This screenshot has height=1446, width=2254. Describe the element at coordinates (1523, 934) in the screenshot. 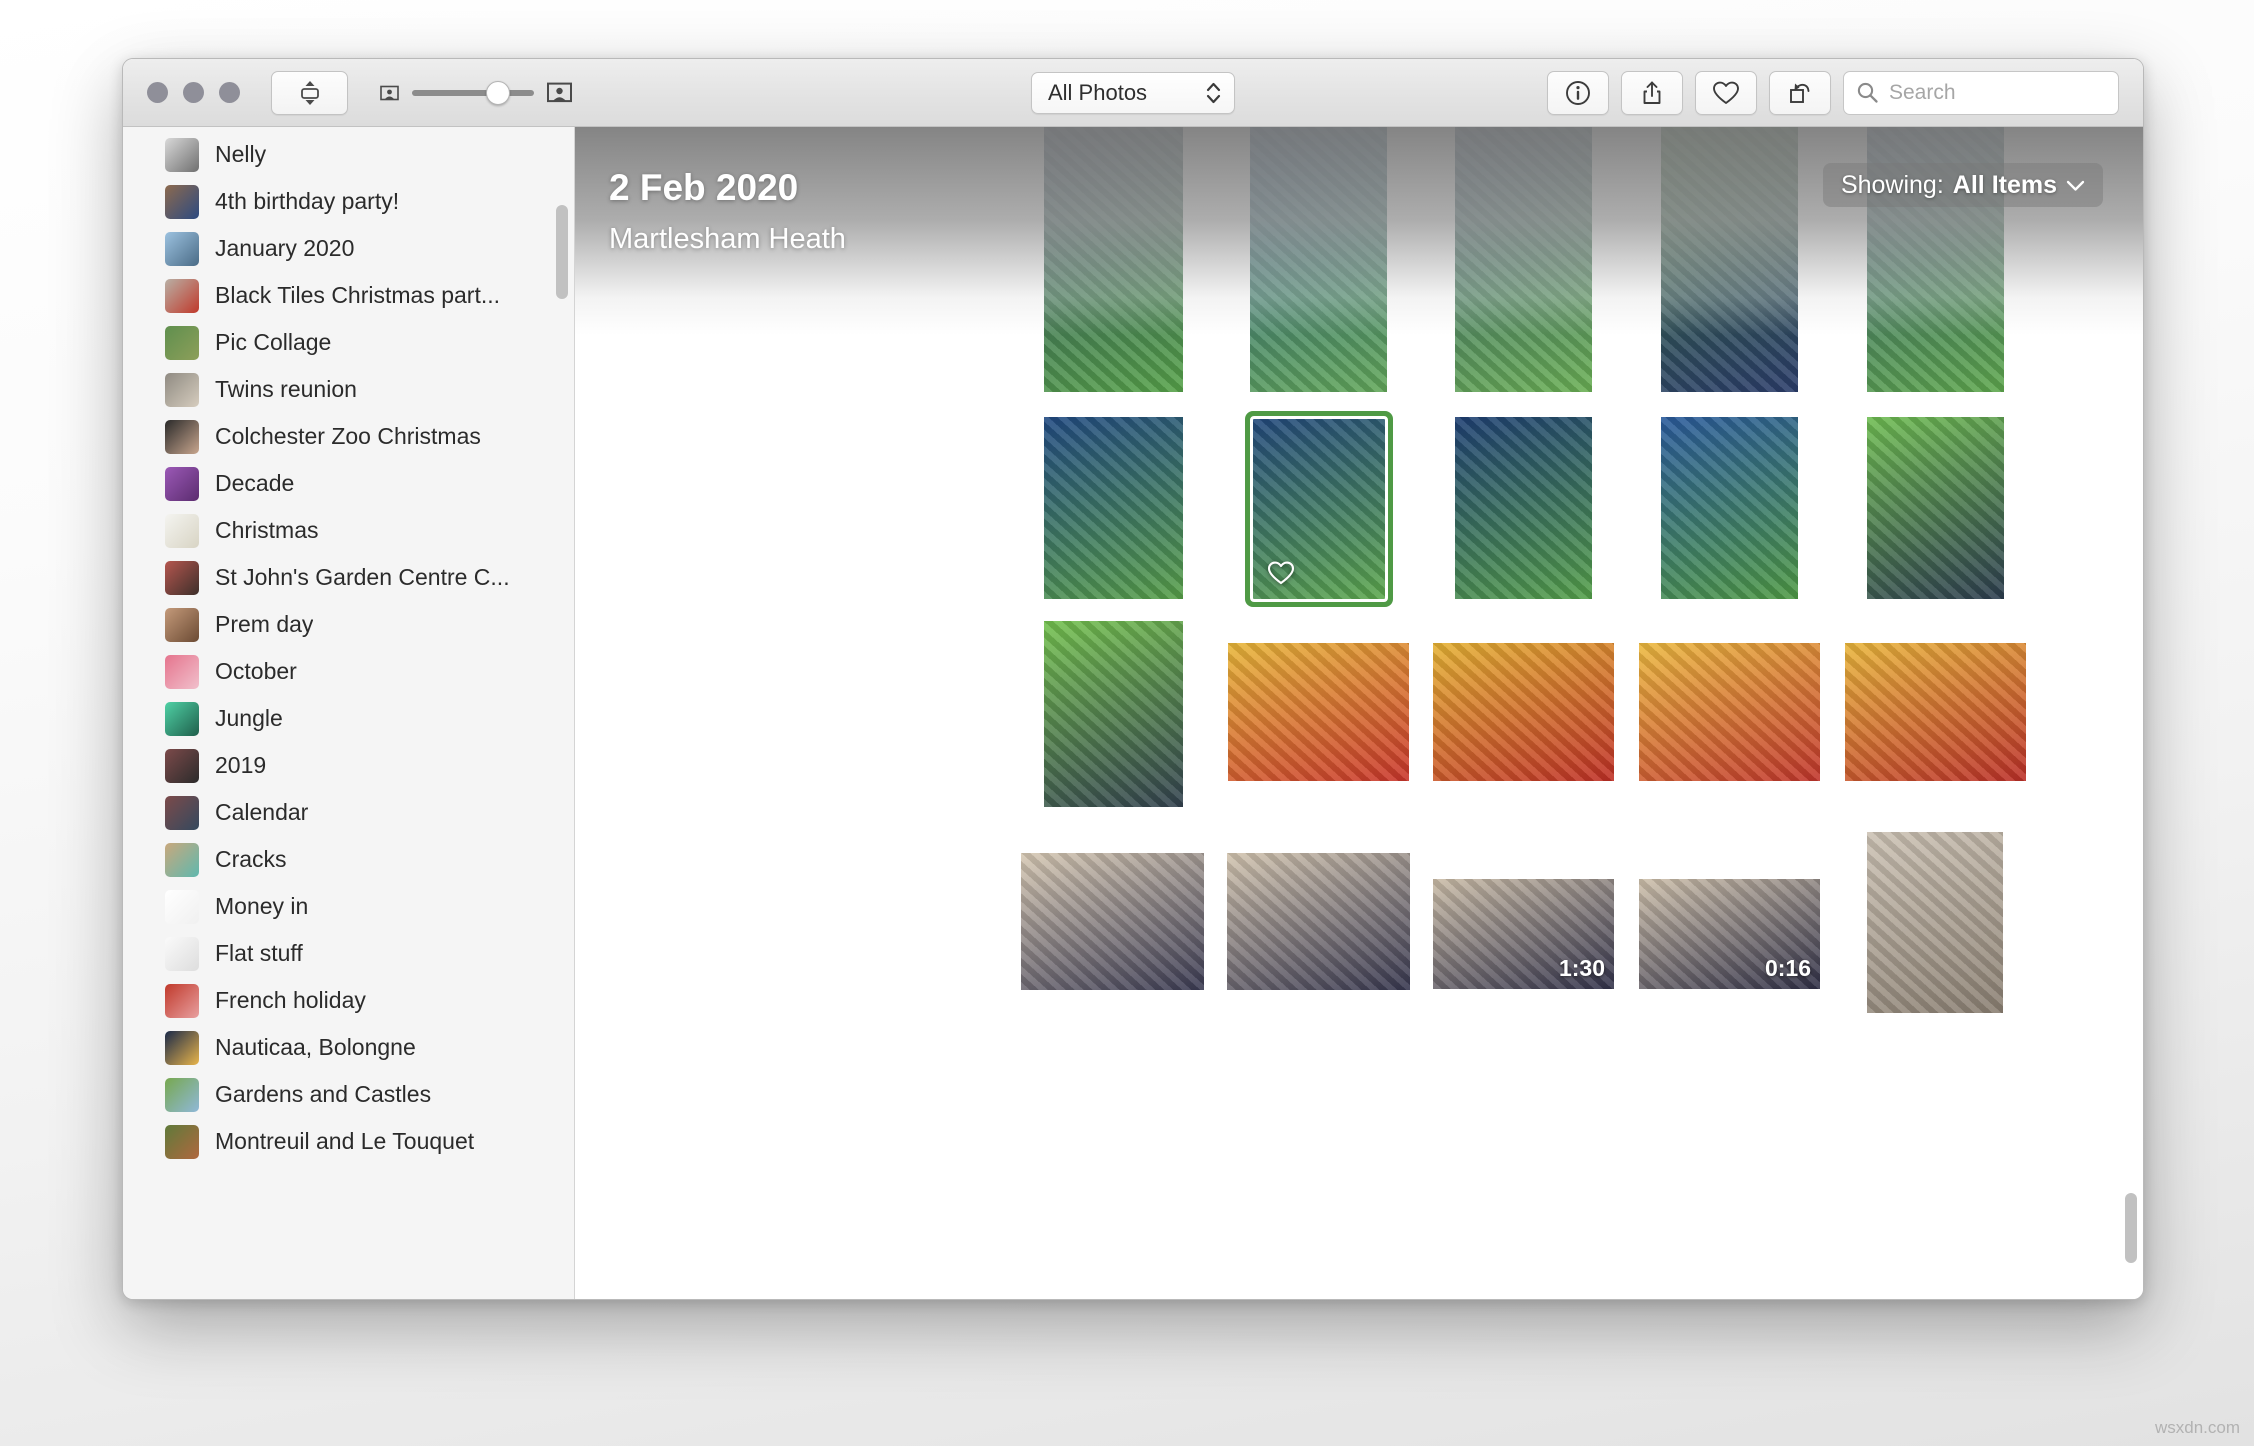

I see `video-cell: 1:30` at that location.